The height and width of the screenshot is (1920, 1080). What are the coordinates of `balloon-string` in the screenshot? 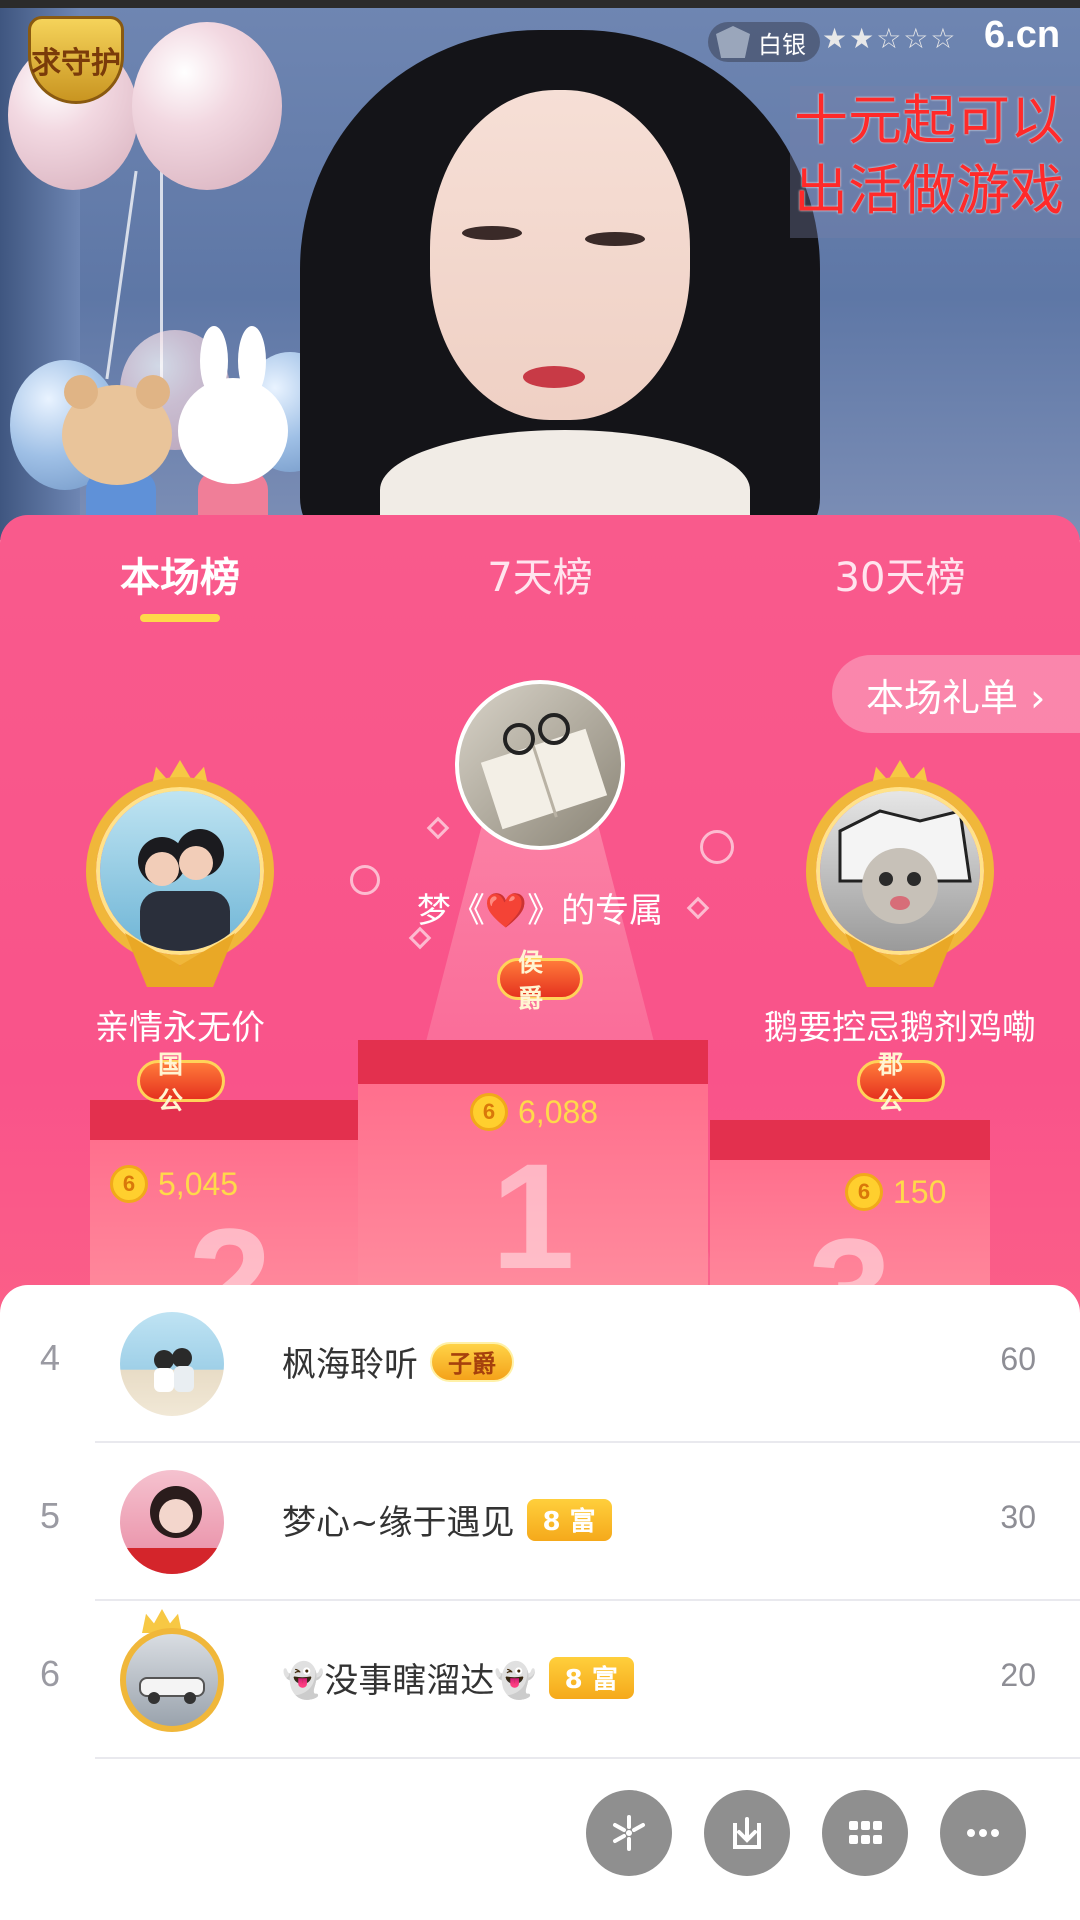 It's located at (121, 275).